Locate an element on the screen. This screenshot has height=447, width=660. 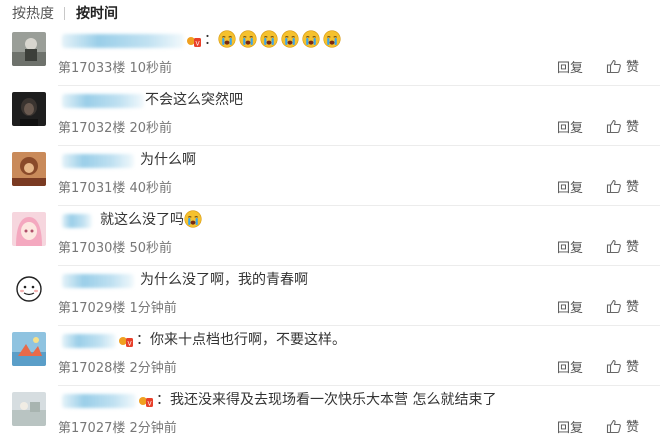
comment-meta: 第17028楼 2分钟前 is located at coordinates (117, 366).